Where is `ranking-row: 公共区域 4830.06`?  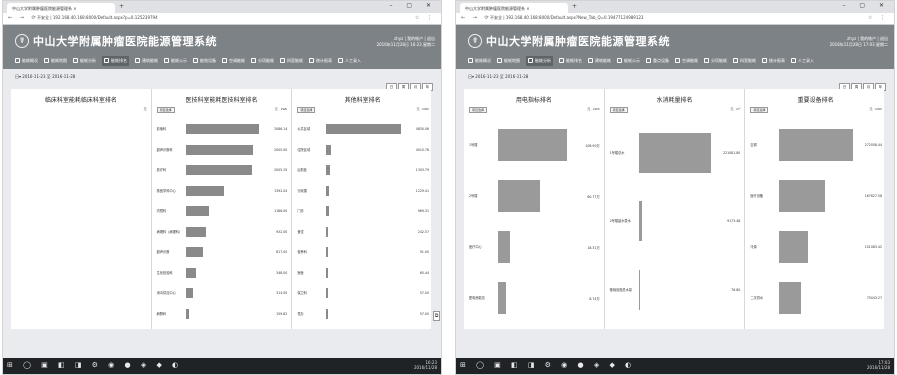
ranking-row: 公共区域 4830.06 is located at coordinates (362, 129).